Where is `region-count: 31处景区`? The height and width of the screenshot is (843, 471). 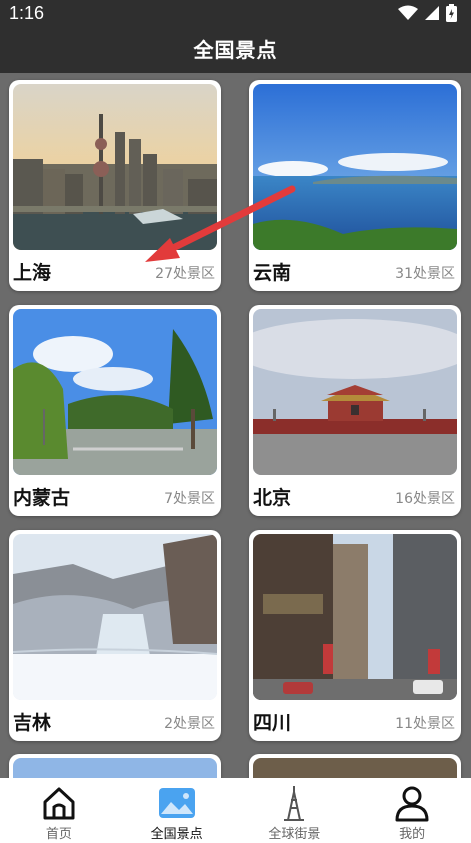
region-count: 31处景区 is located at coordinates (425, 274).